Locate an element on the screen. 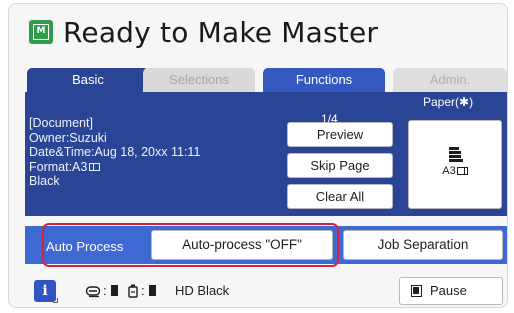 This screenshot has height=313, width=514. skip-page-button: Skip Page is located at coordinates (340, 165).